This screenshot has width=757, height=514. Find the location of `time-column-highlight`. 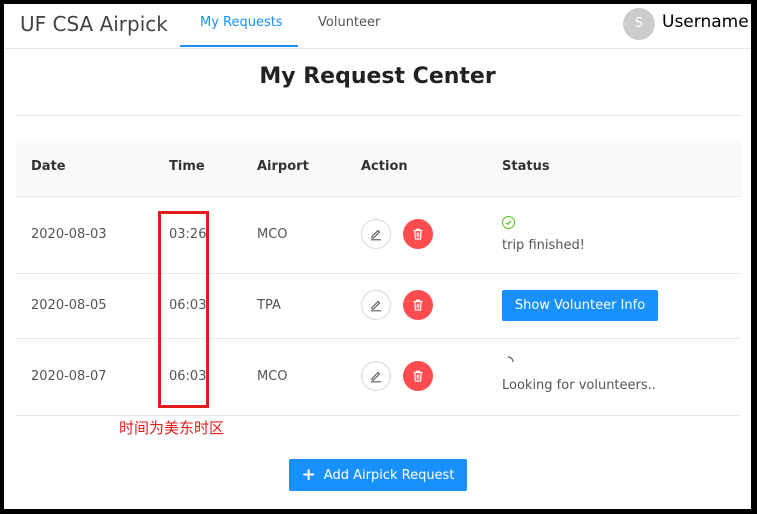

time-column-highlight is located at coordinates (183, 309).